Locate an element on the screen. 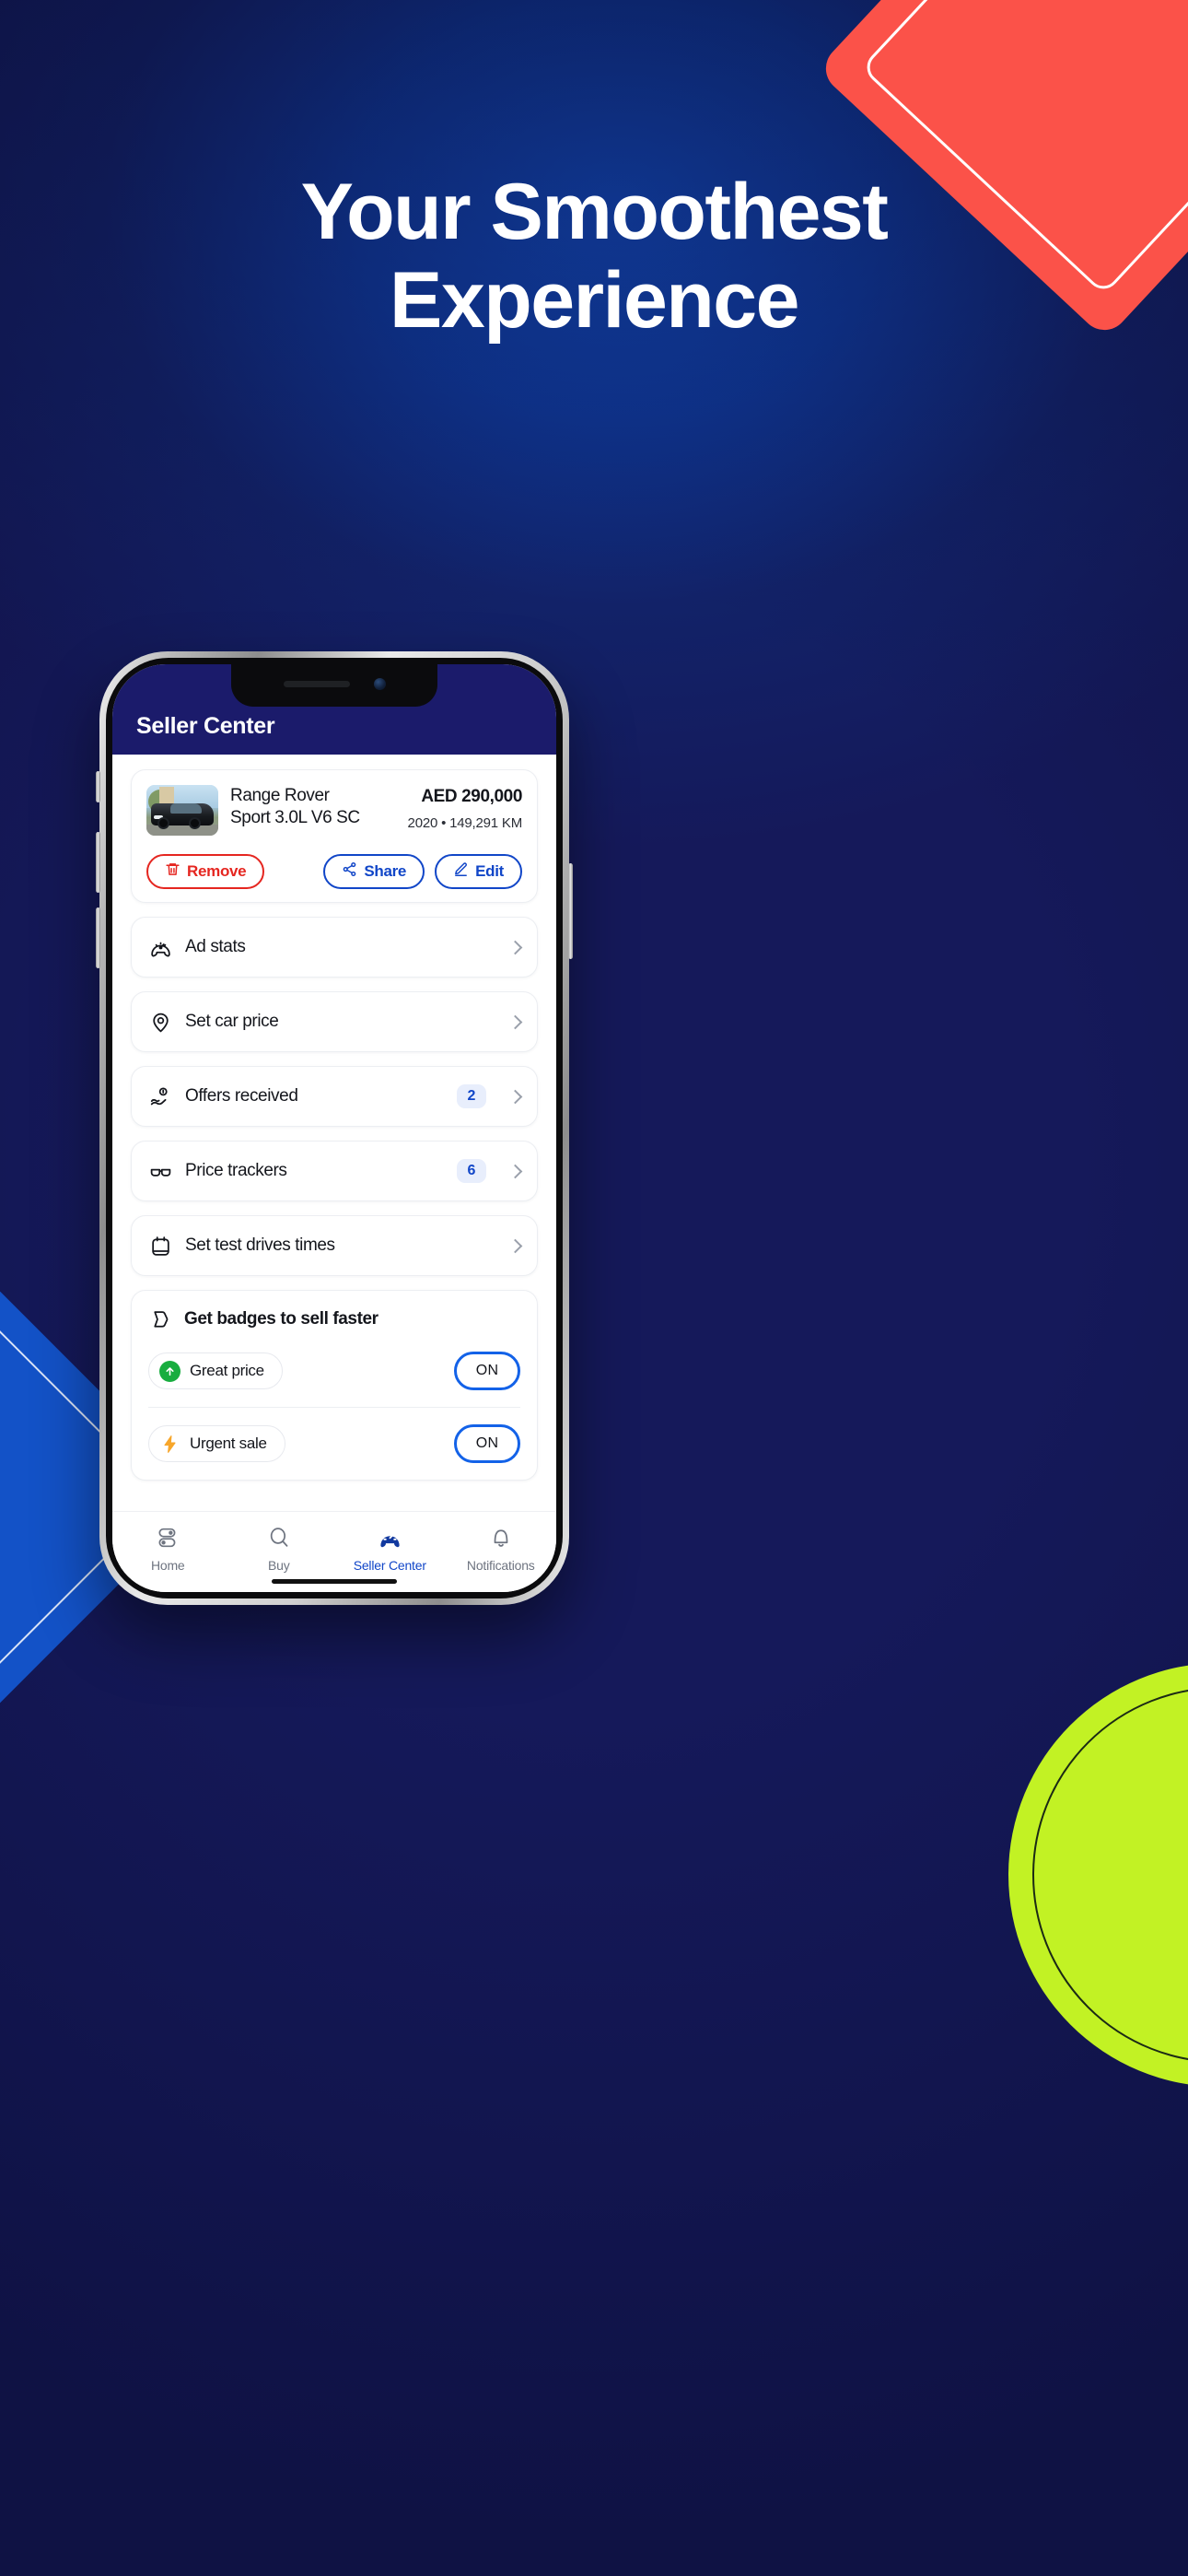  bell-icon is located at coordinates (501, 1537).